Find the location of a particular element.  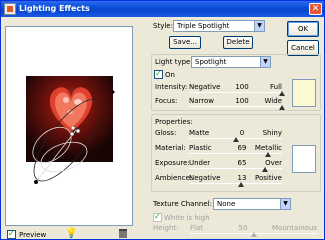

light-on-label: On is located at coordinates (170, 74).